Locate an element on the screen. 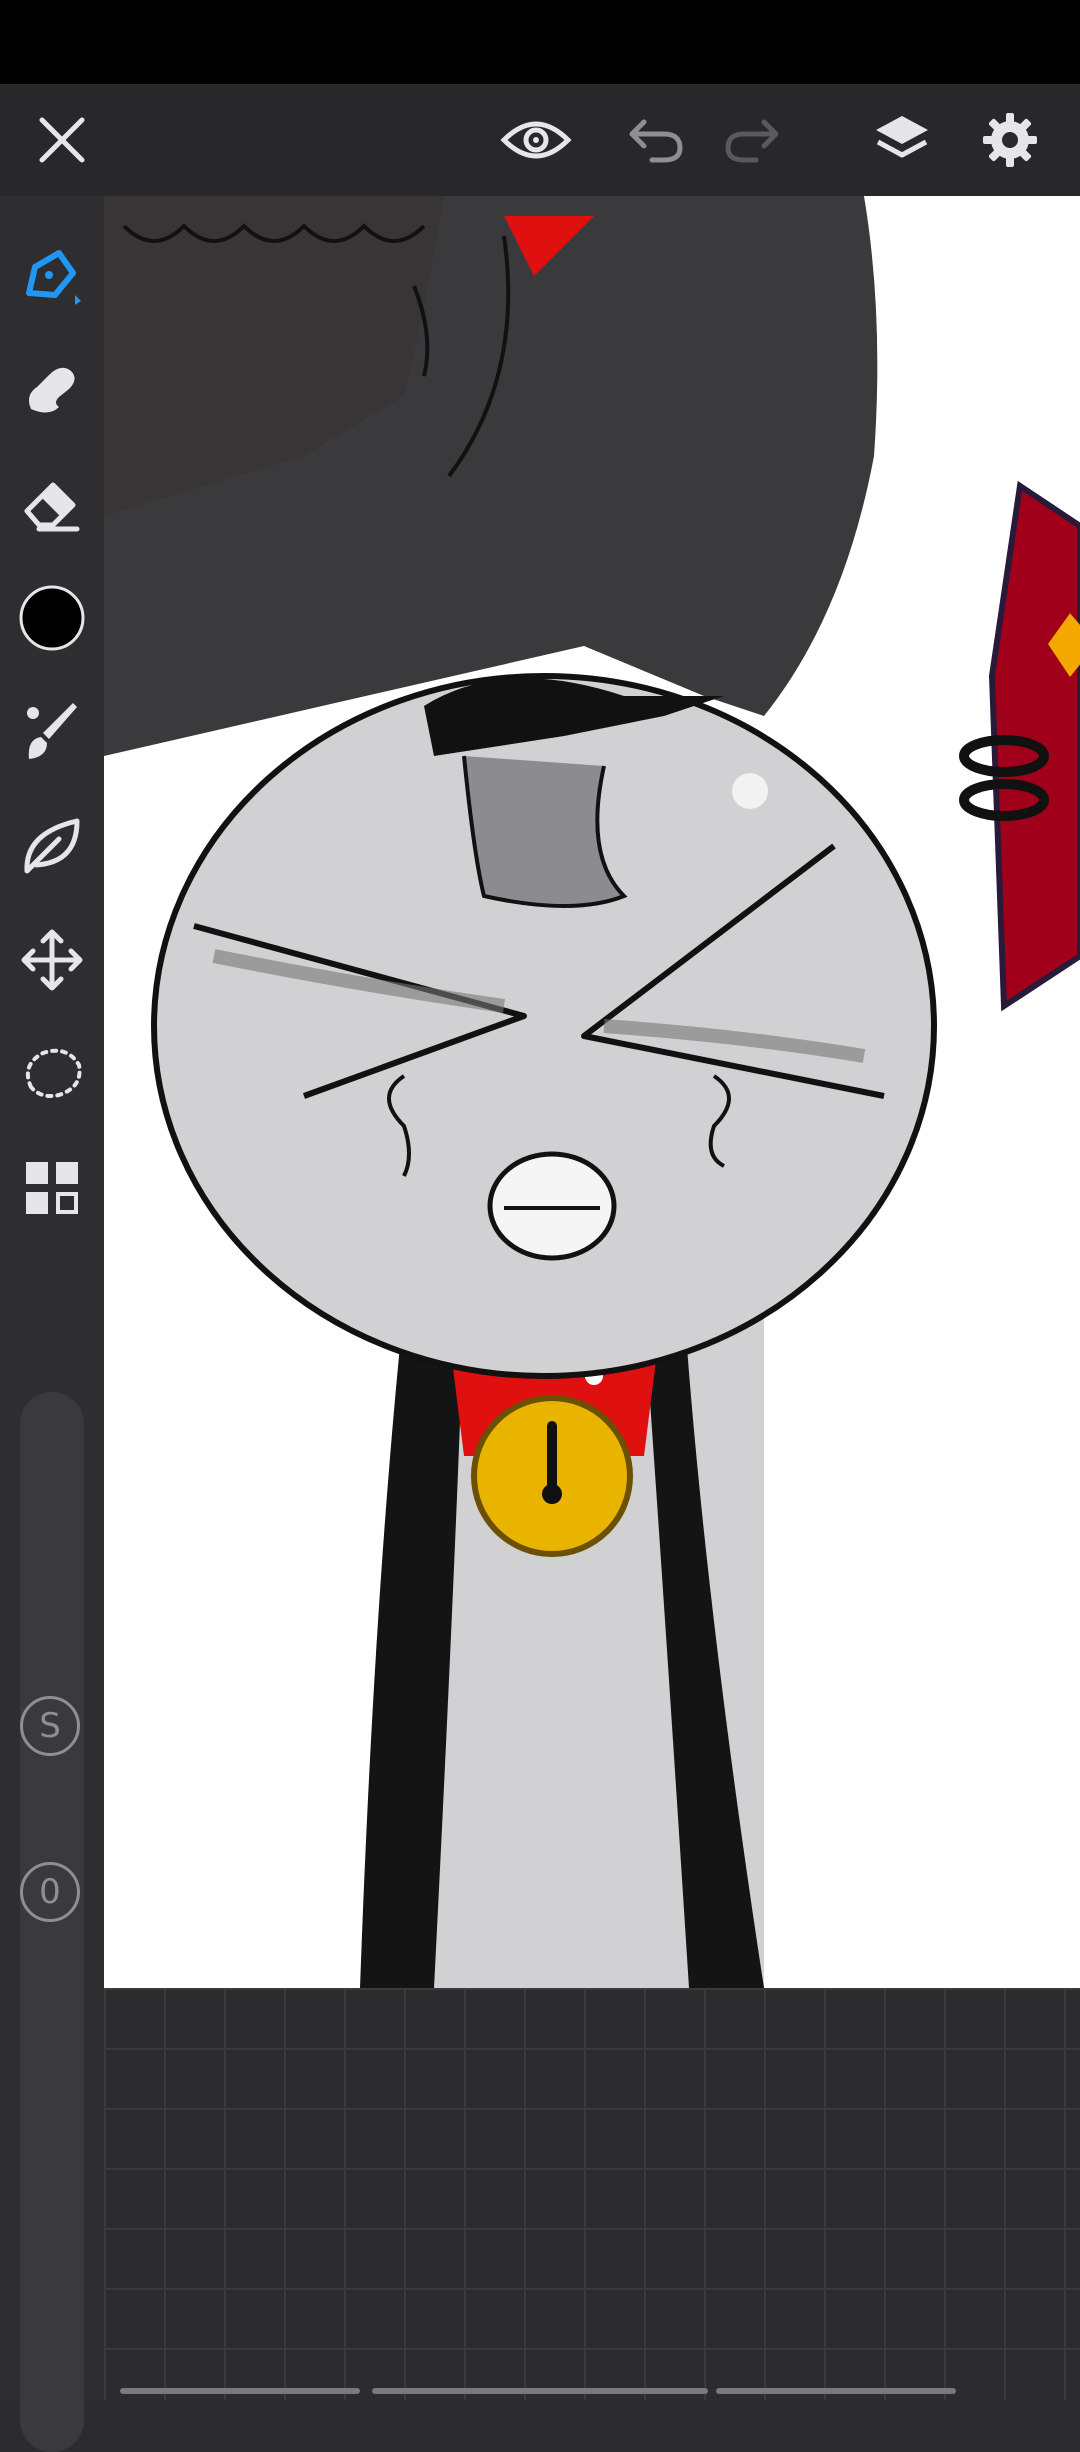 This screenshot has width=1080, height=2452. settings-button is located at coordinates (1010, 140).